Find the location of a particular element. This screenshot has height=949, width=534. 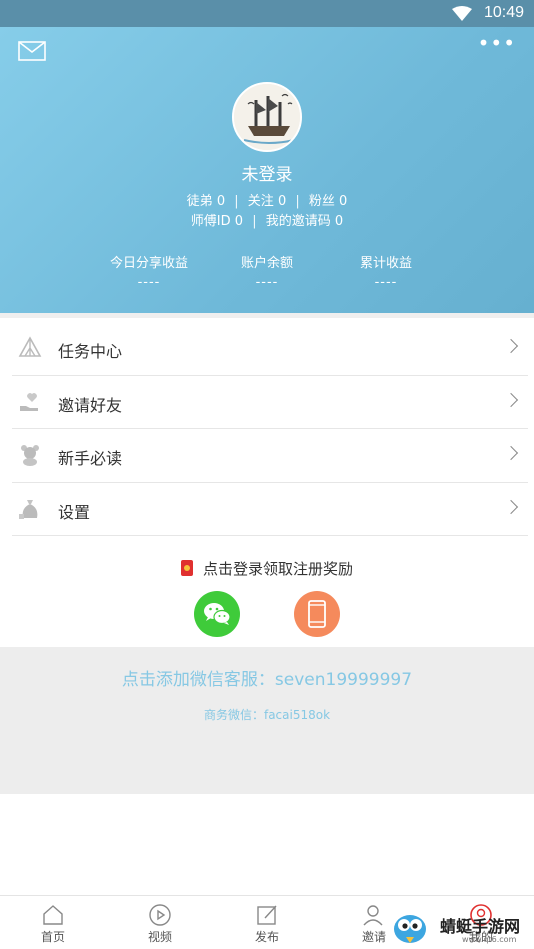

tab-label: 发布 is located at coordinates (266, 937).